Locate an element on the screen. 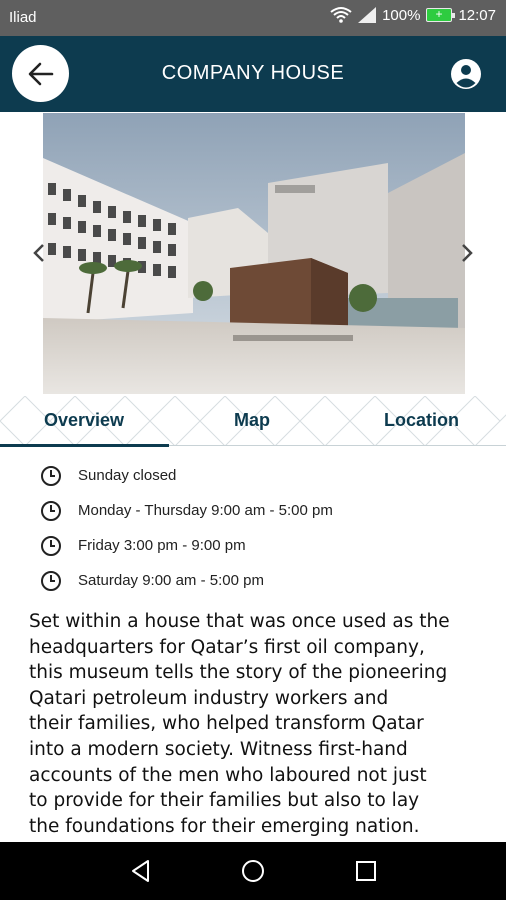 This screenshot has height=900, width=506. home-circle-icon is located at coordinates (253, 871).